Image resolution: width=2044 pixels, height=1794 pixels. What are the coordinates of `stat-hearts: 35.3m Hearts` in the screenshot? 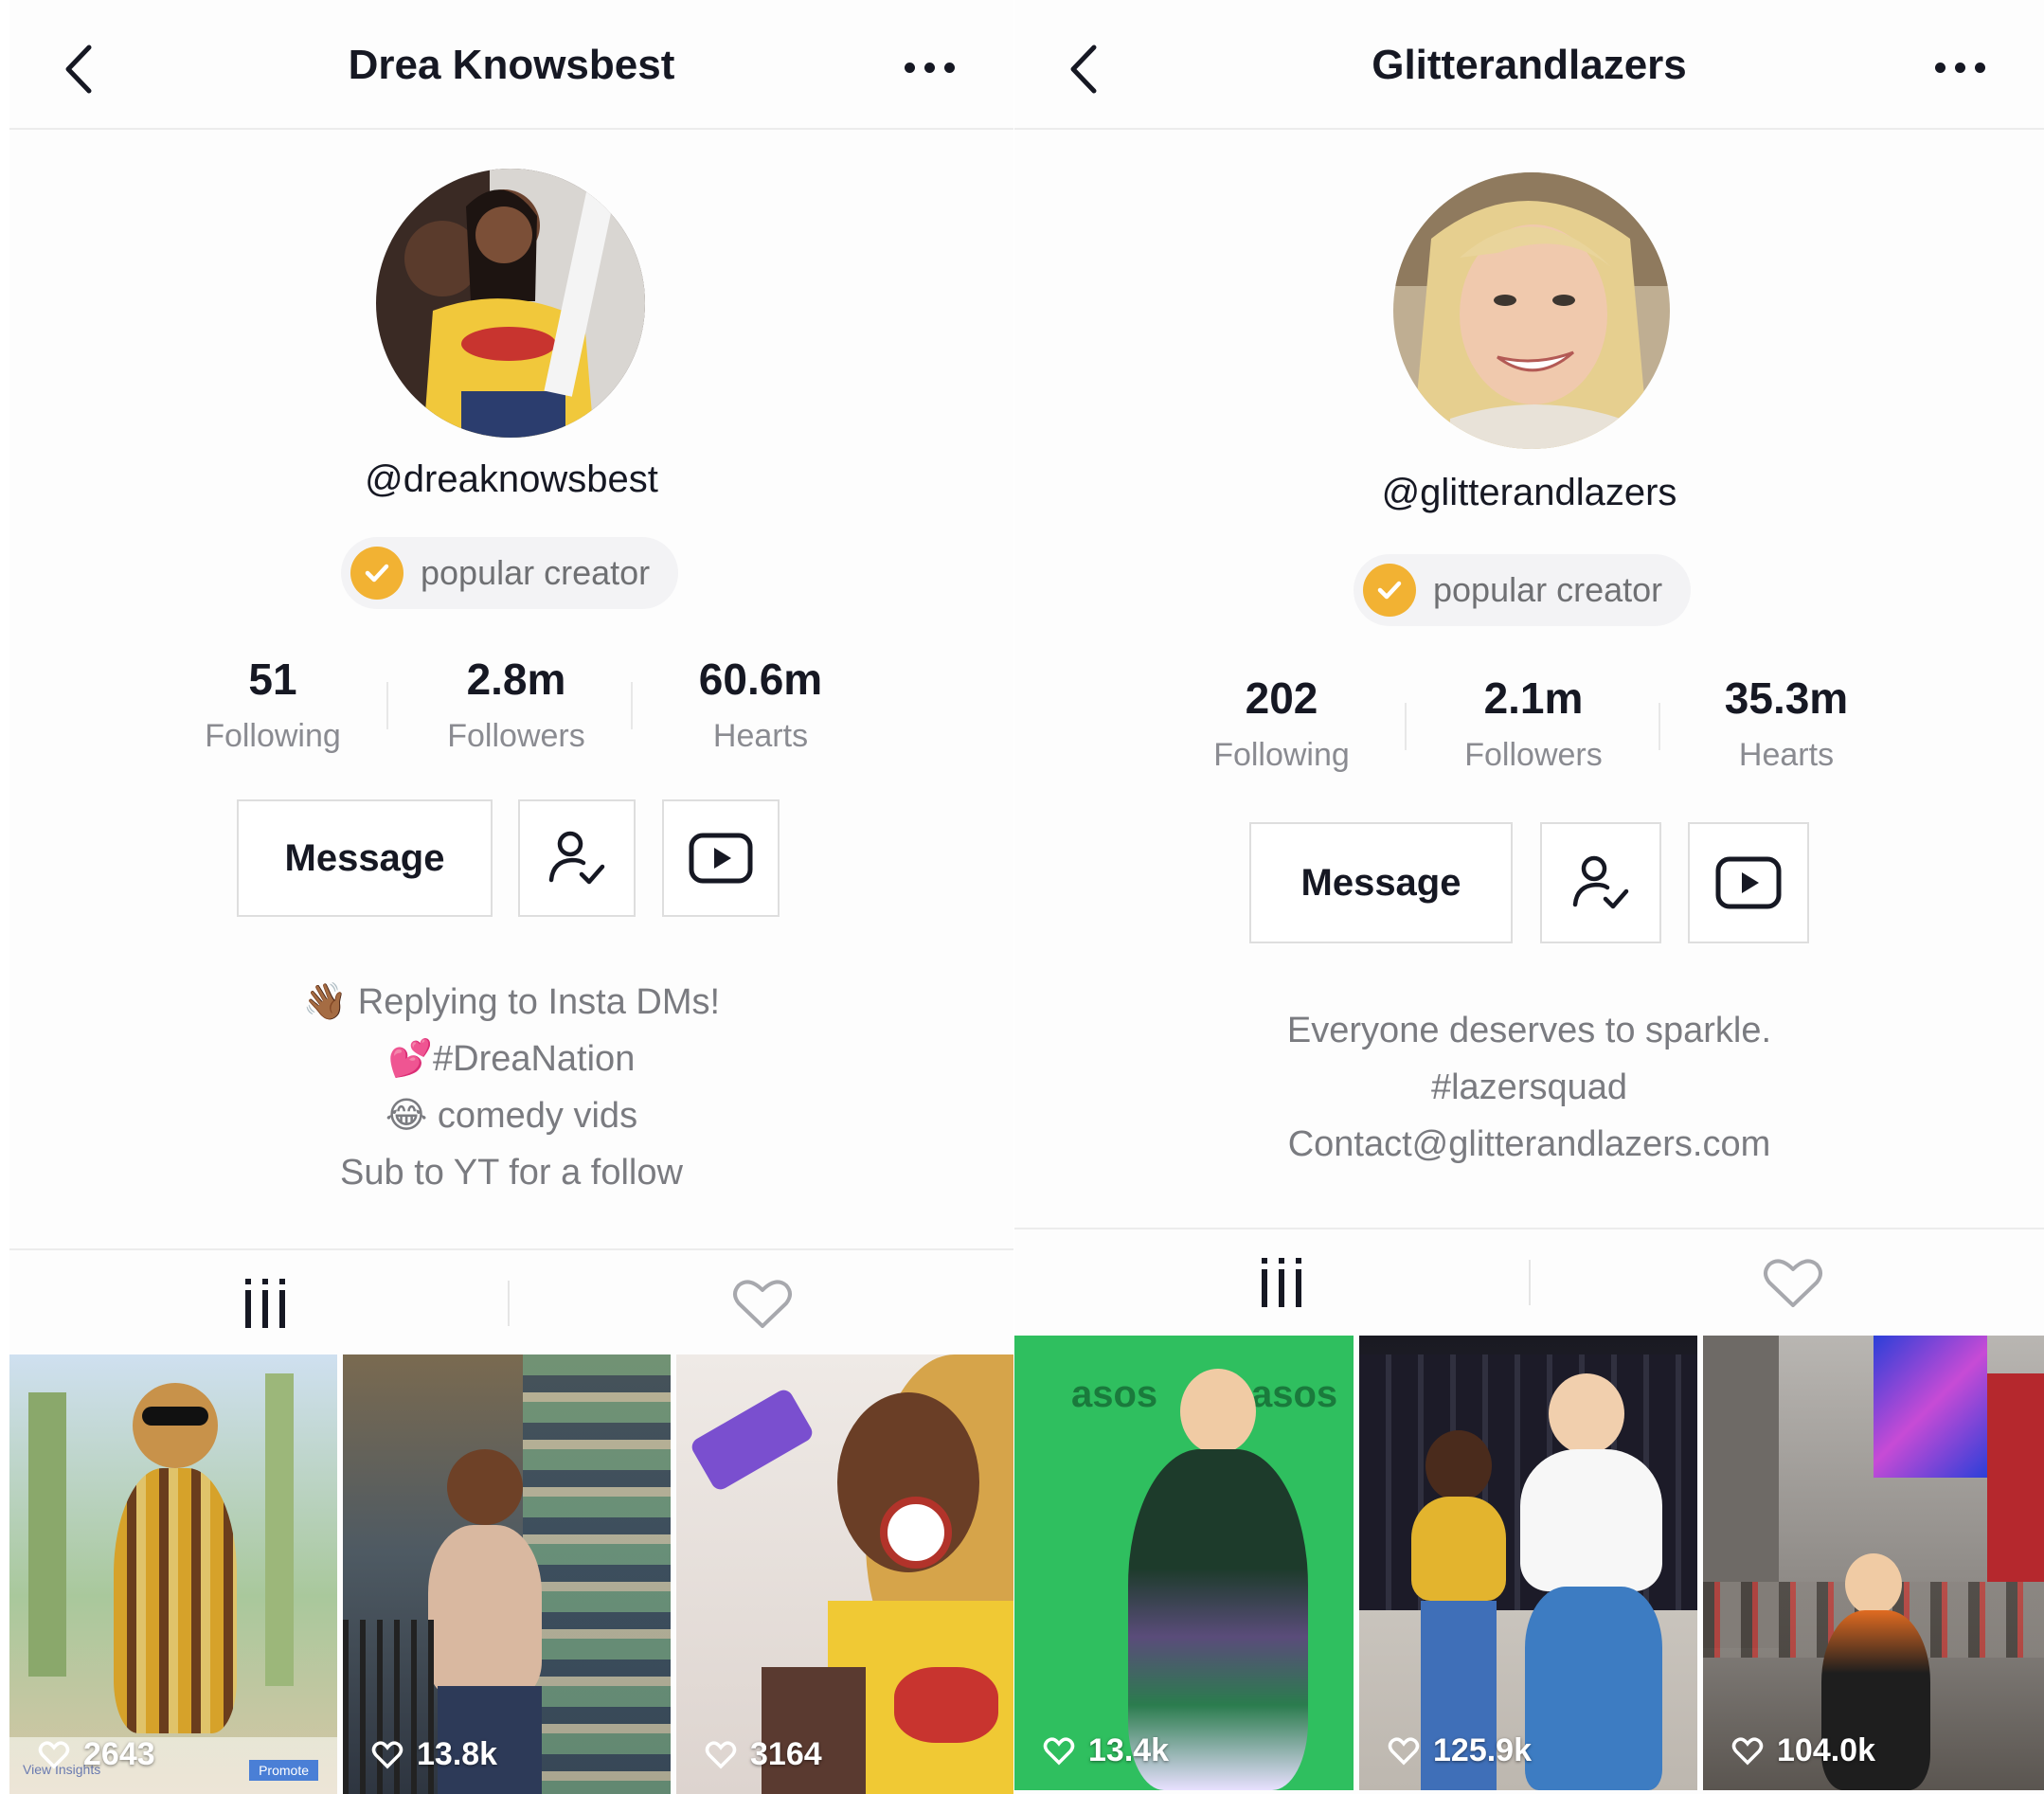 It's located at (1786, 724).